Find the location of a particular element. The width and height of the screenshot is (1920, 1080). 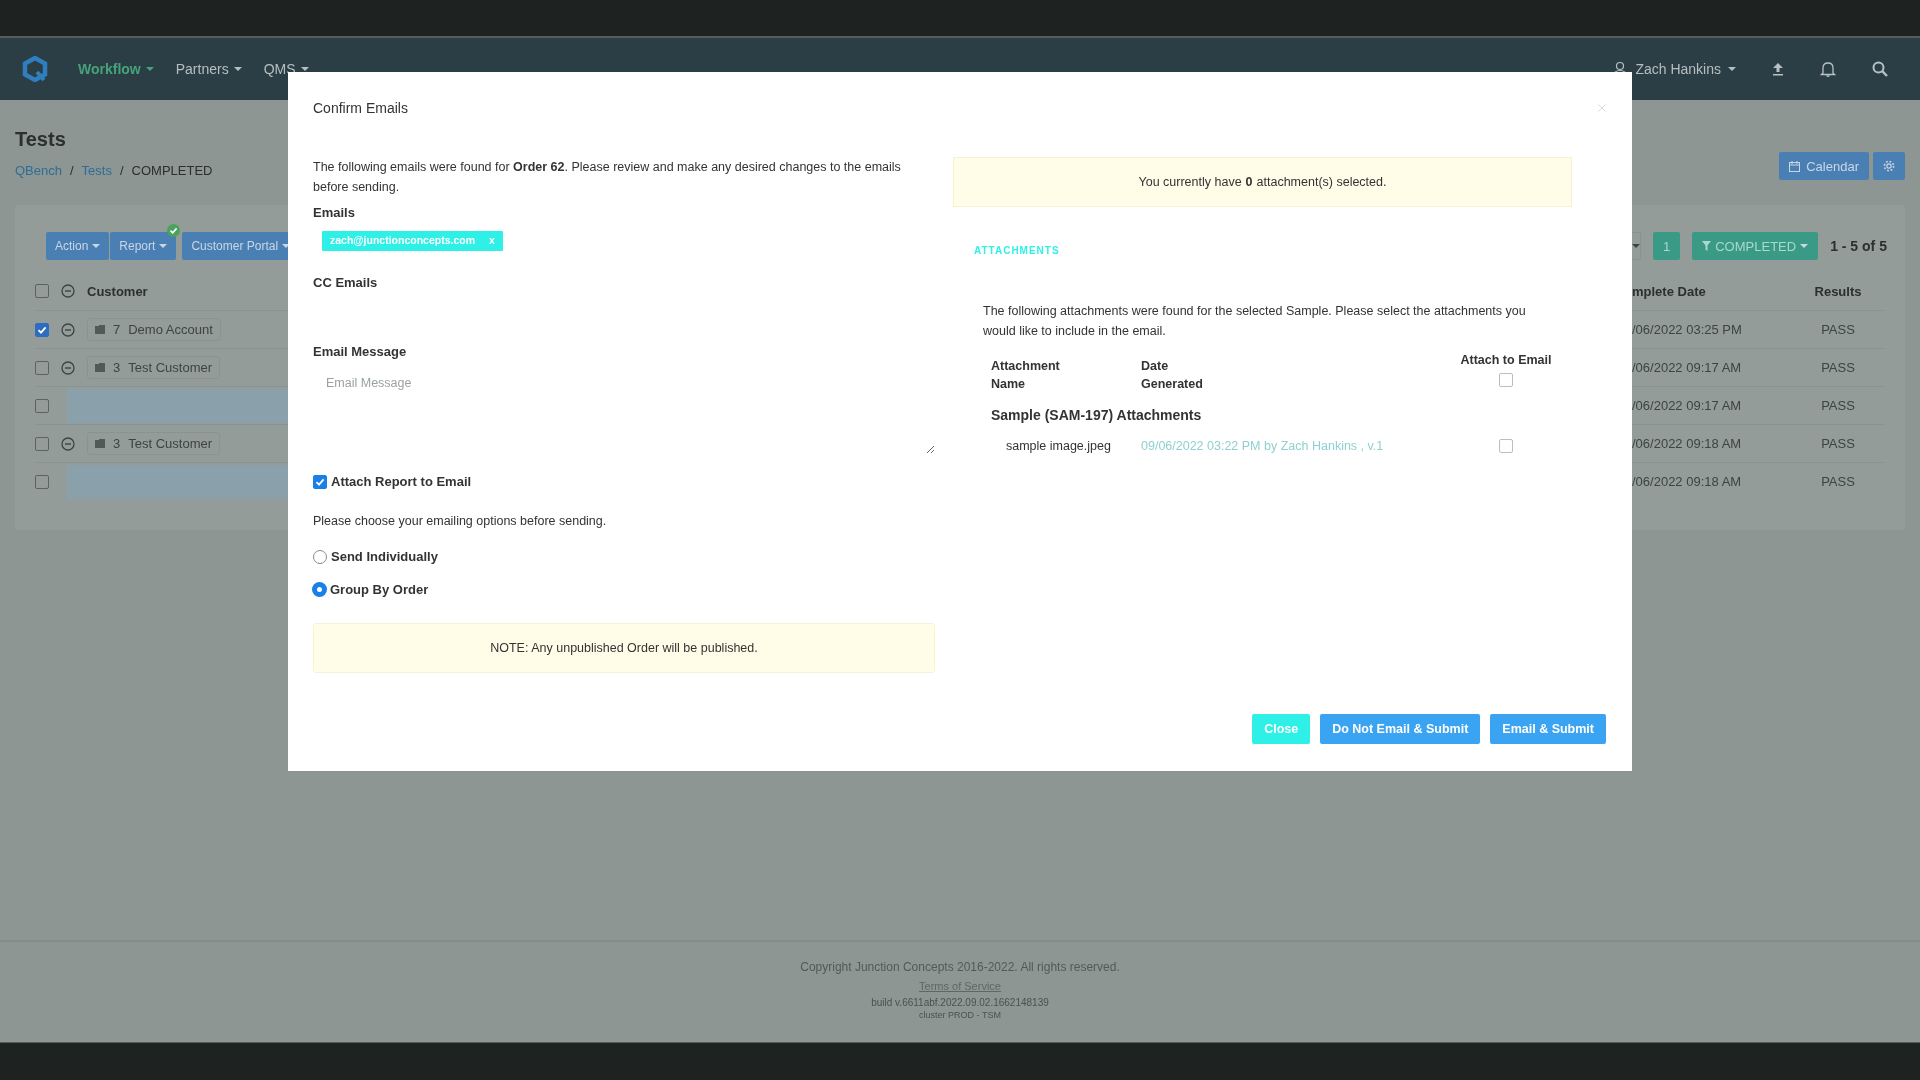

column-header: Customer is located at coordinates (117, 291).